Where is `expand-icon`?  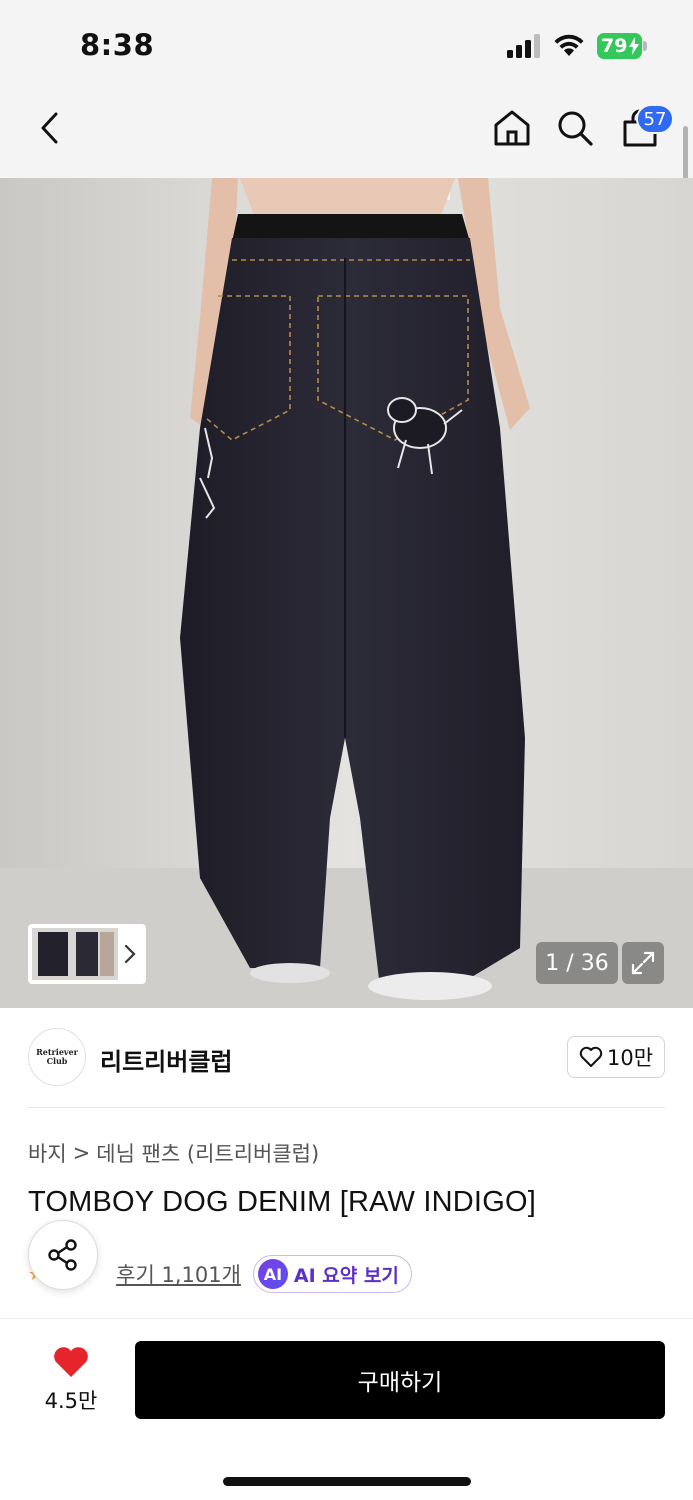 expand-icon is located at coordinates (643, 963).